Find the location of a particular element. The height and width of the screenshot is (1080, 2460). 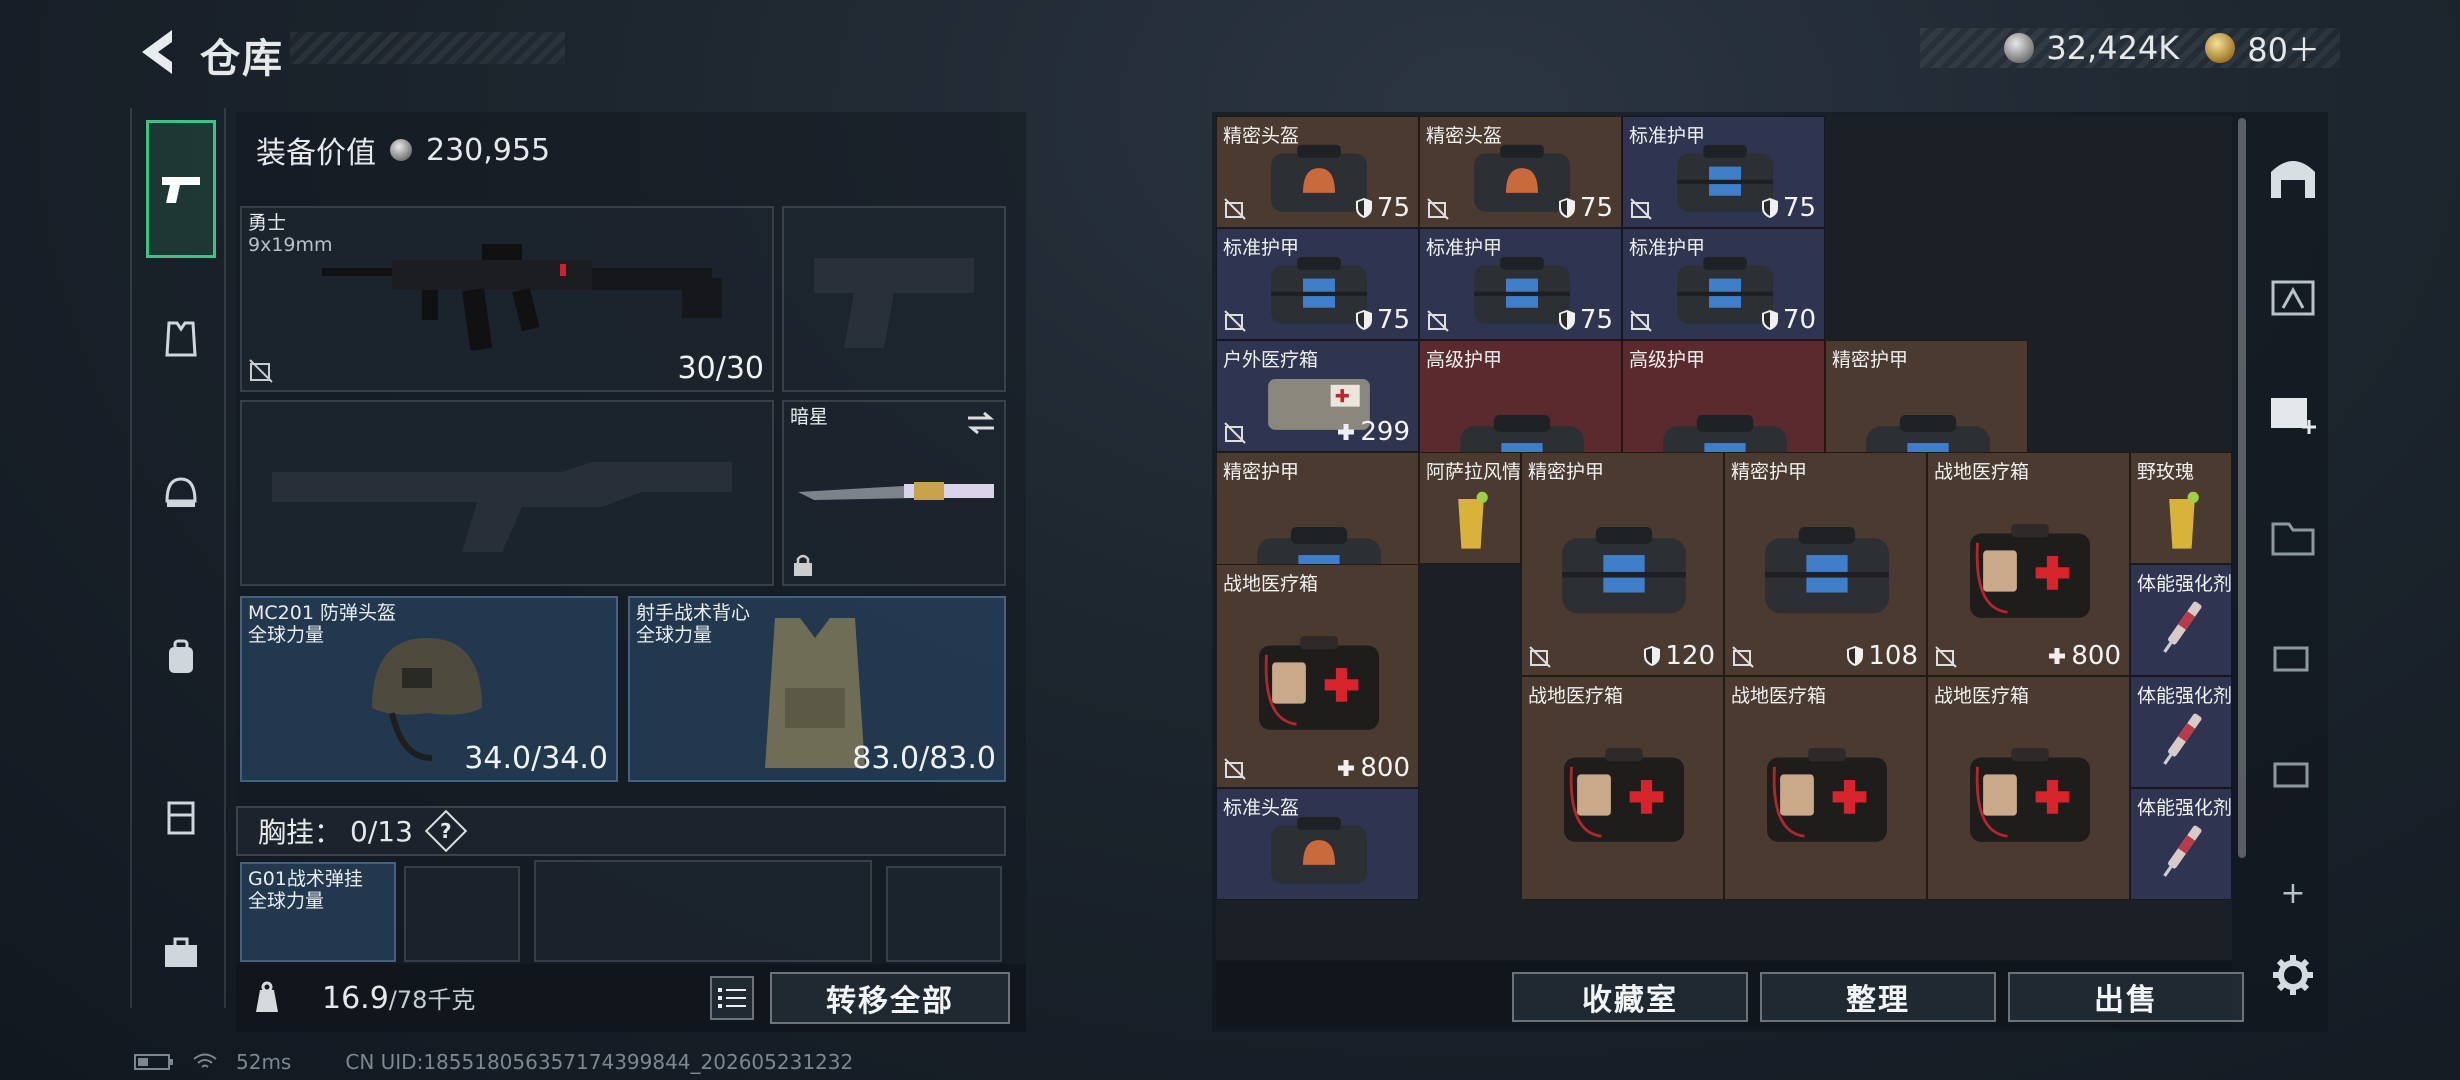

sell-button: 出售 is located at coordinates (2126, 997).